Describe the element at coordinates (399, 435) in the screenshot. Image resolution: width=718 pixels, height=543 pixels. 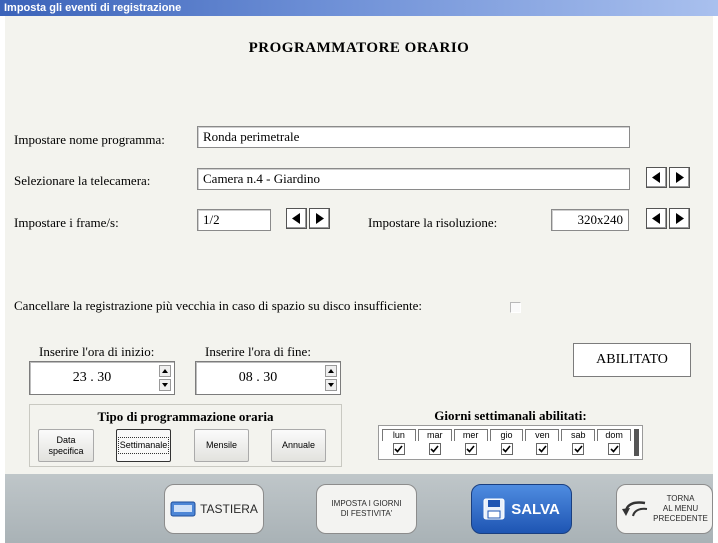
I see `day-label: lun` at that location.